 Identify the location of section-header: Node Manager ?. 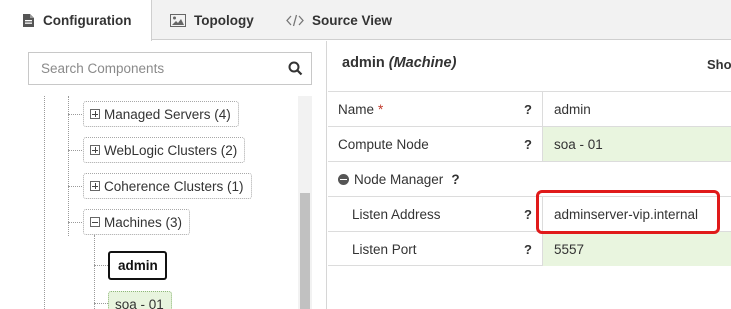
(529, 179).